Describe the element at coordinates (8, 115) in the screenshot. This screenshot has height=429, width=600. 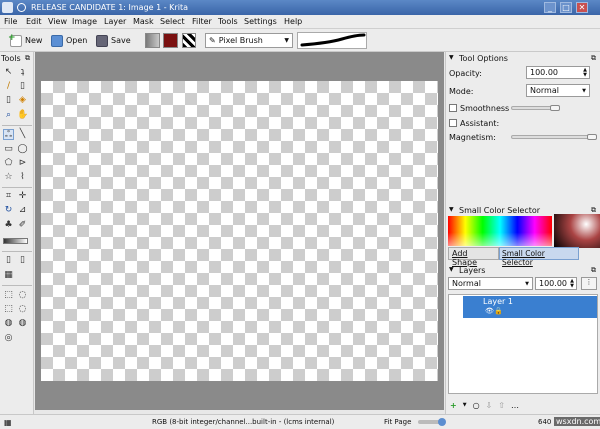
I see `zoom-icon: ⌕` at that location.